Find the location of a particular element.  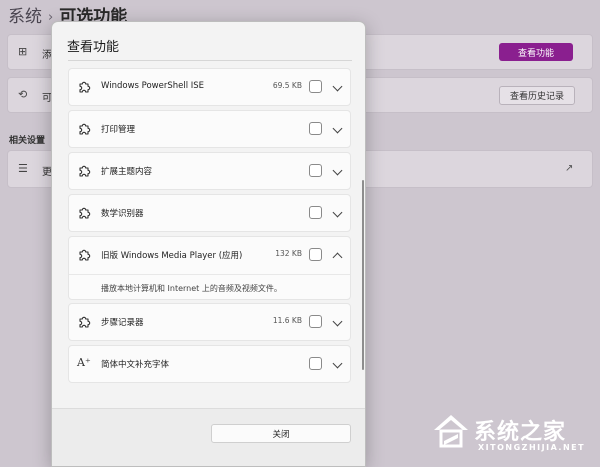

feature-item: 数学识别器 is located at coordinates (209, 213).